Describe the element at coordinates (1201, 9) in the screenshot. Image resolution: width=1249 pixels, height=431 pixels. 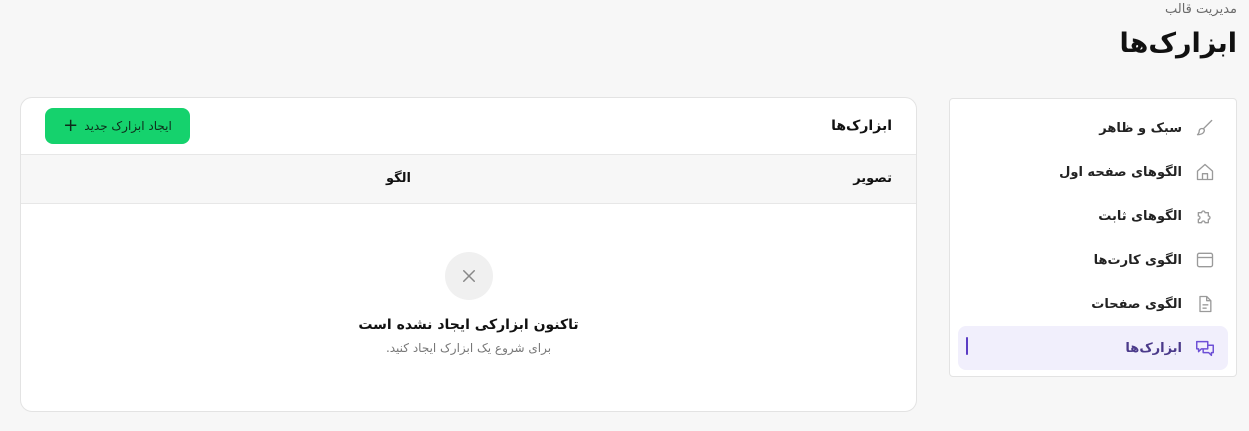
I see `breadcrumb: مدیریت قالب` at that location.